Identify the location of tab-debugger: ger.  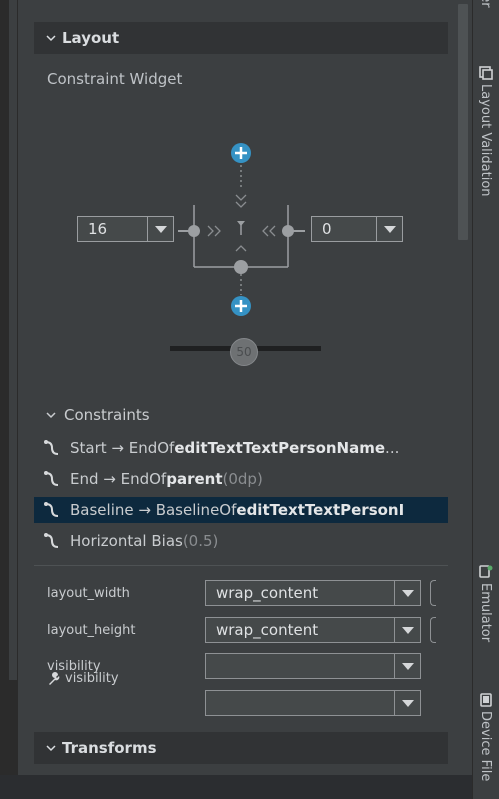
(485, 20).